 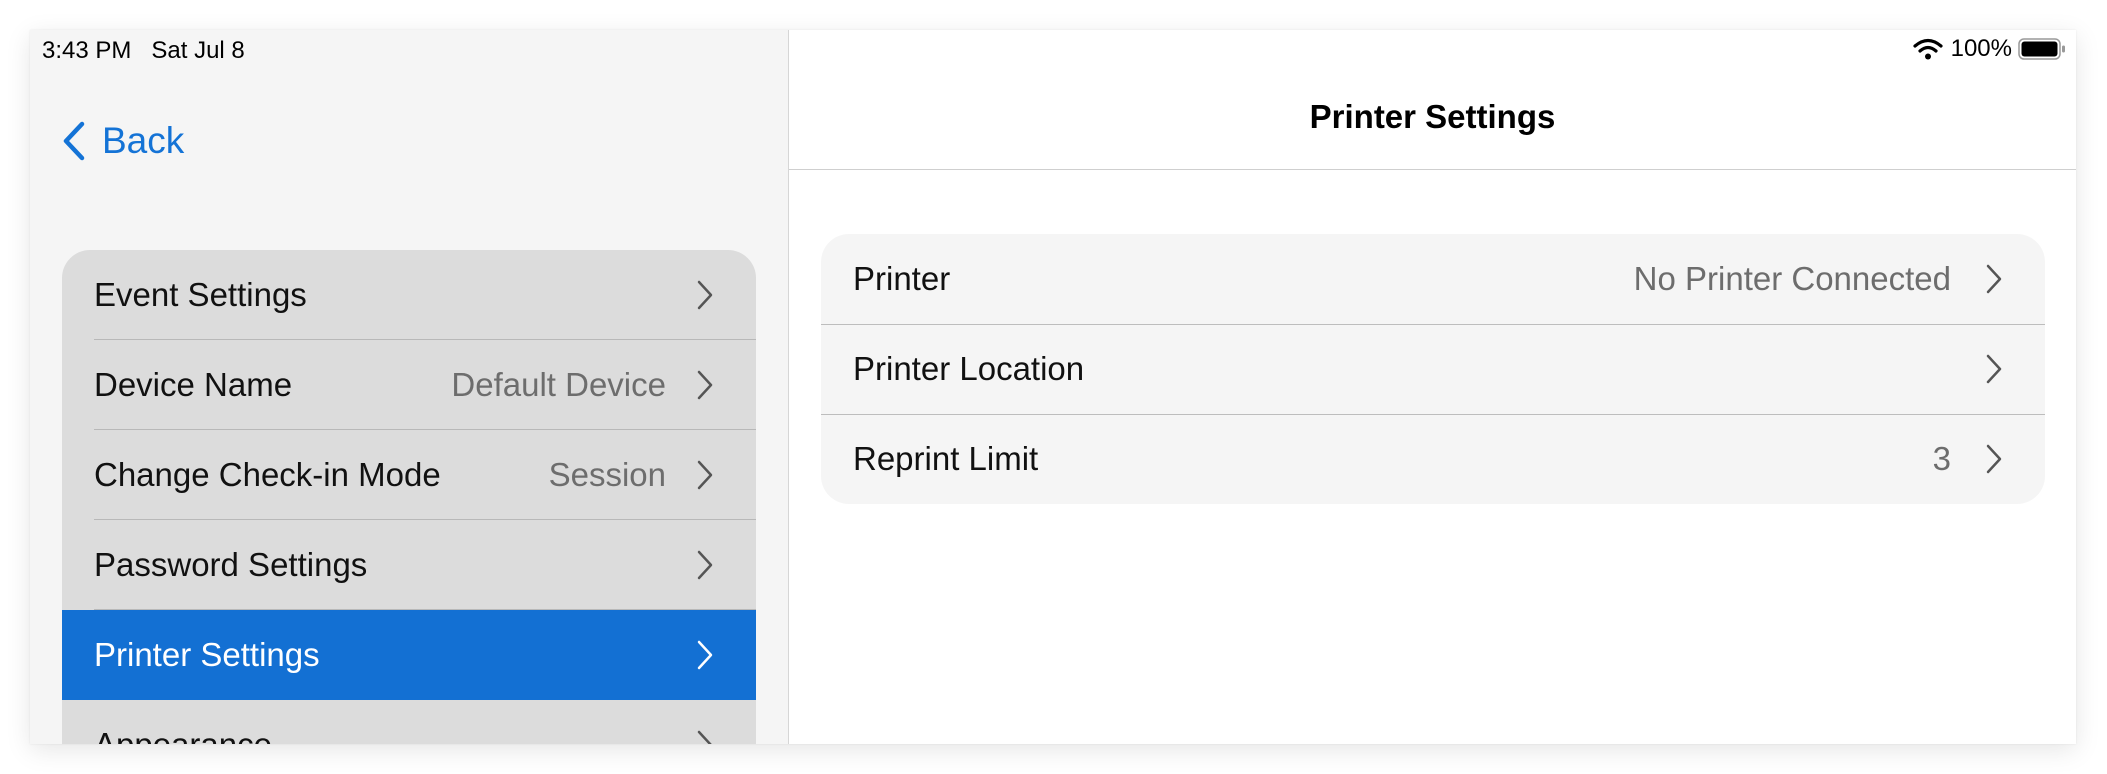 What do you see at coordinates (74, 141) in the screenshot?
I see `chevron-left-icon` at bounding box center [74, 141].